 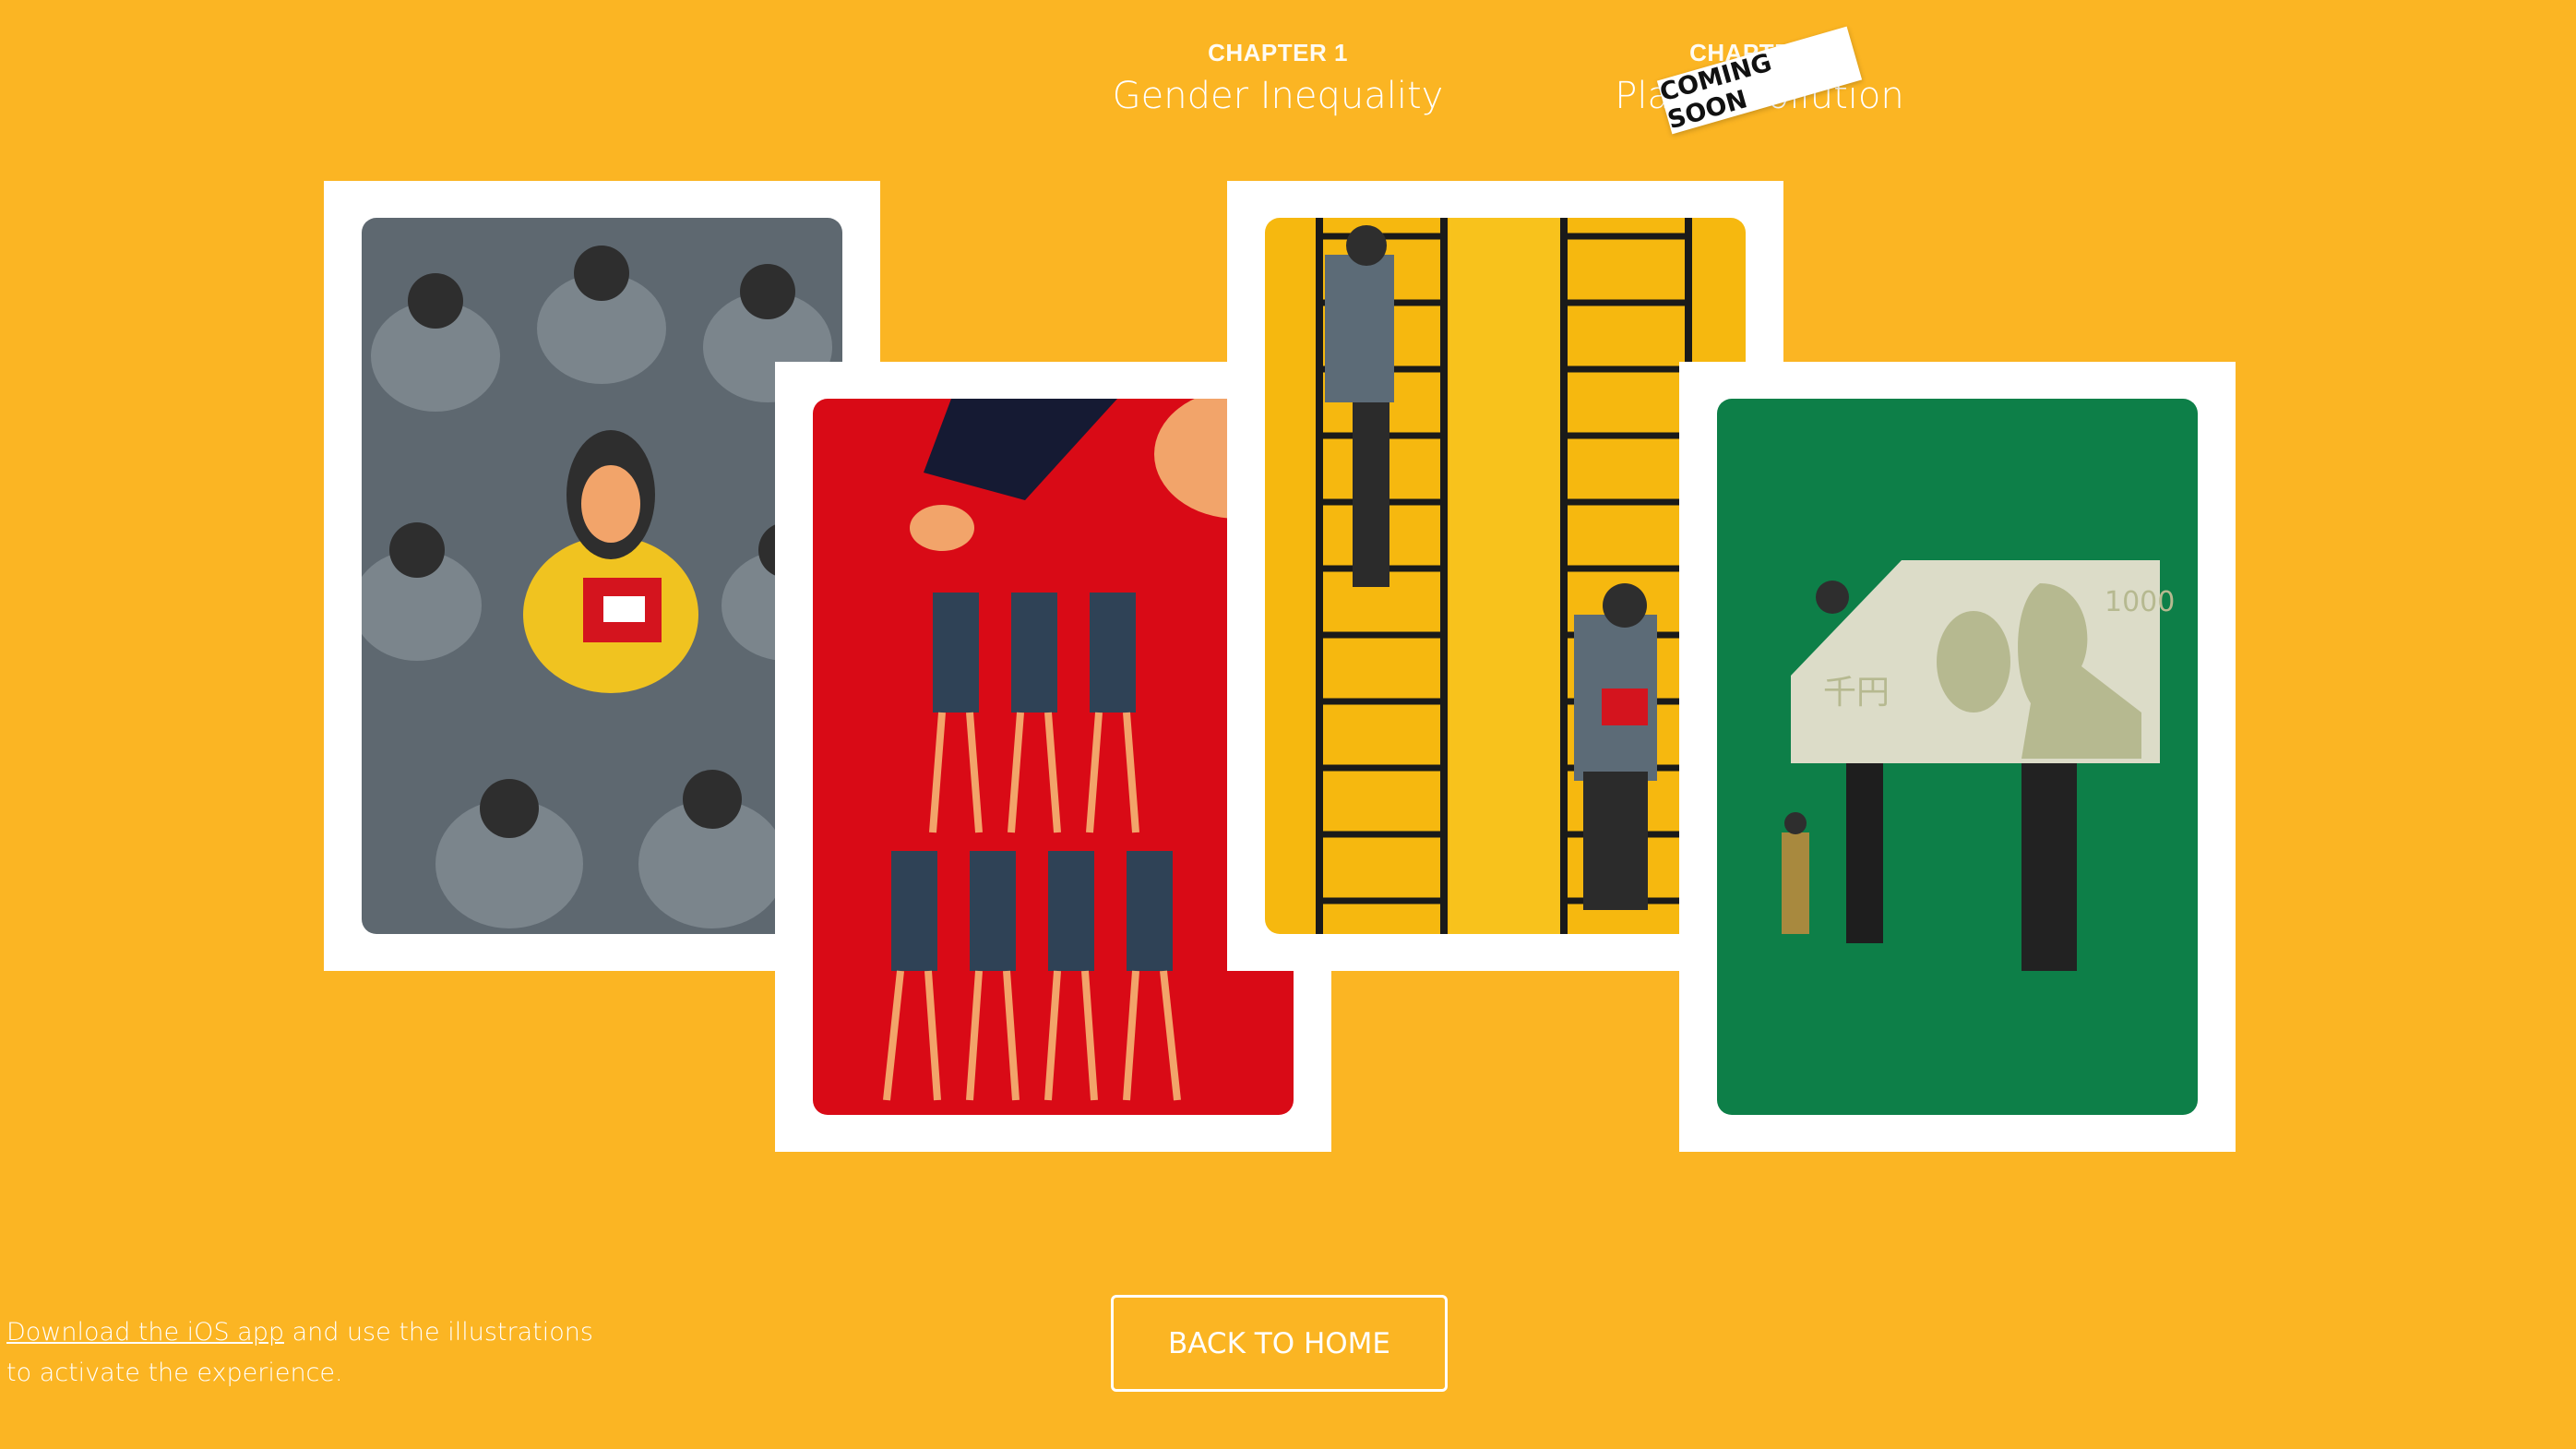 I want to click on chapter-1-title: Gender Inequality, so click(x=1278, y=96).